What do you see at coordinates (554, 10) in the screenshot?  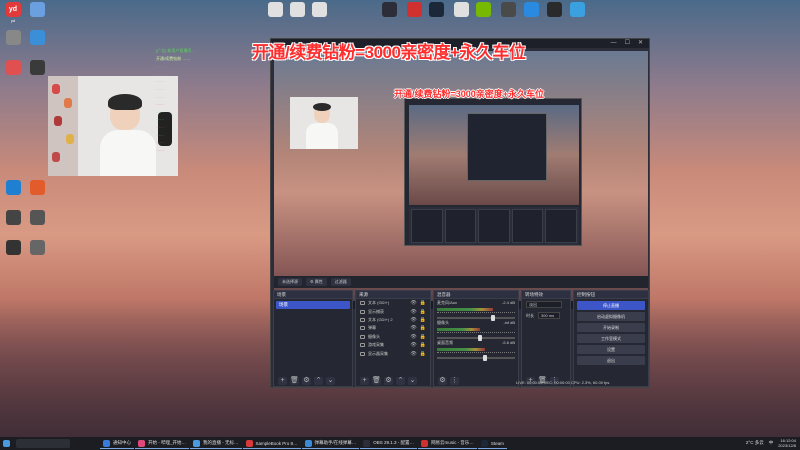 I see `qq-icon` at bounding box center [554, 10].